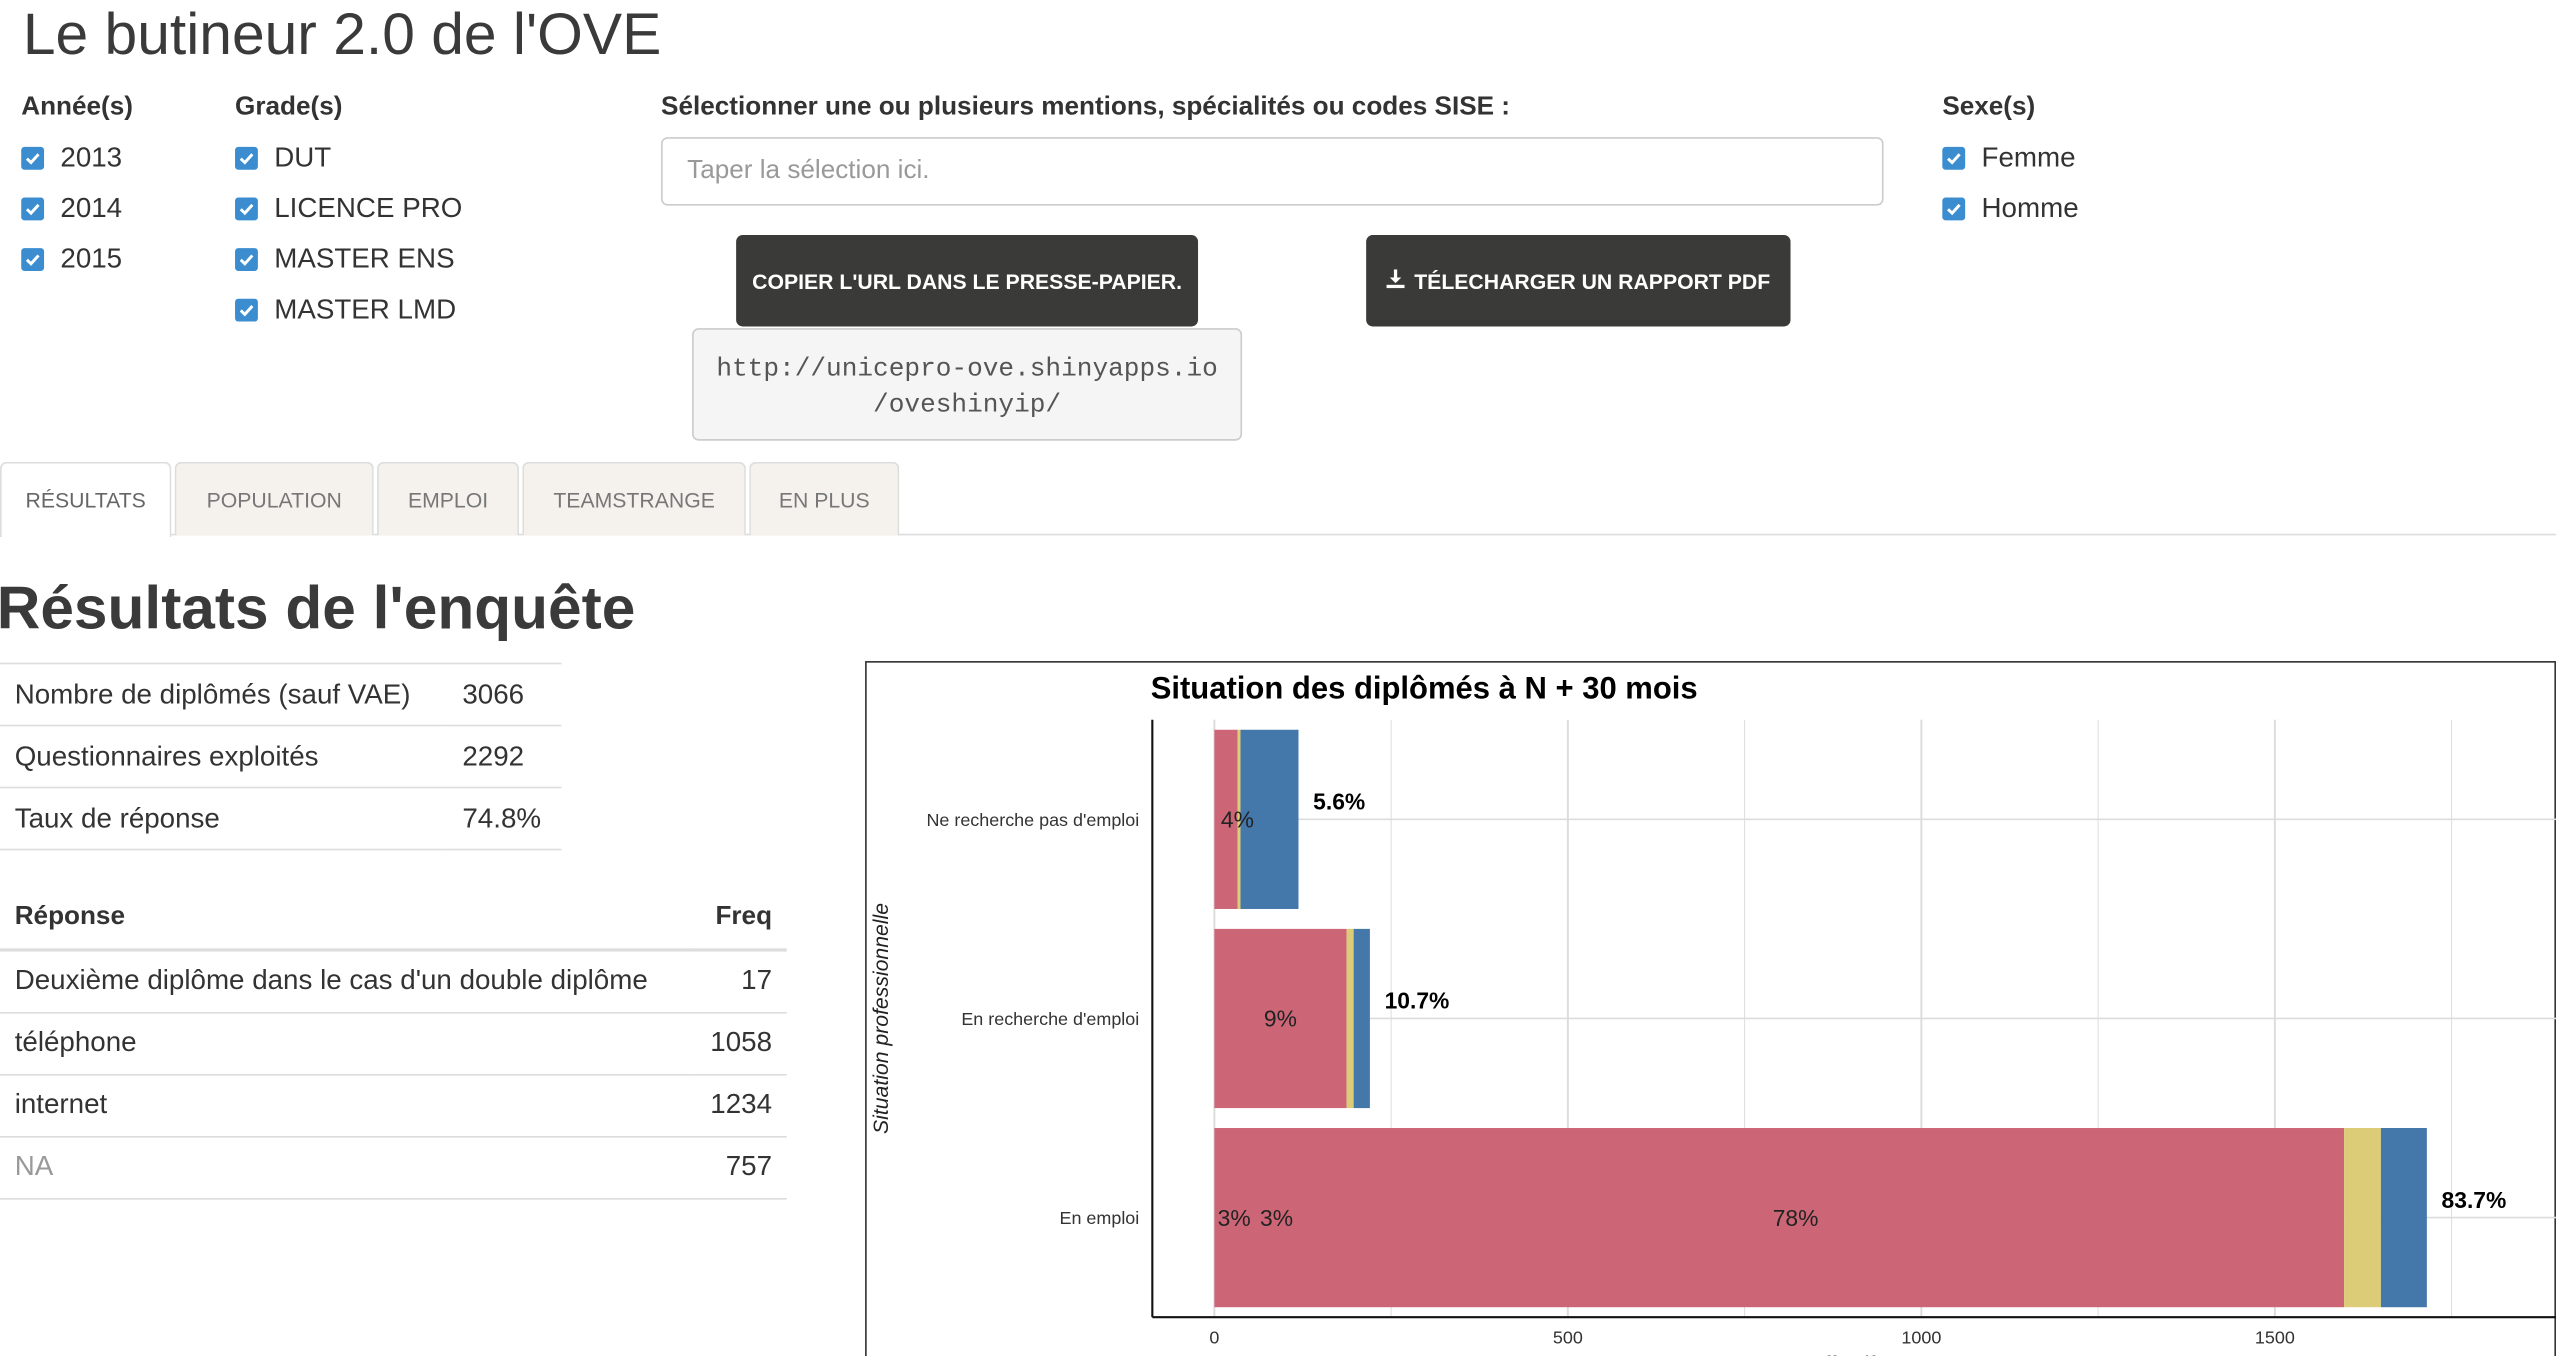 The height and width of the screenshot is (1356, 2556). I want to click on x-tick-label: 0, so click(1214, 1337).